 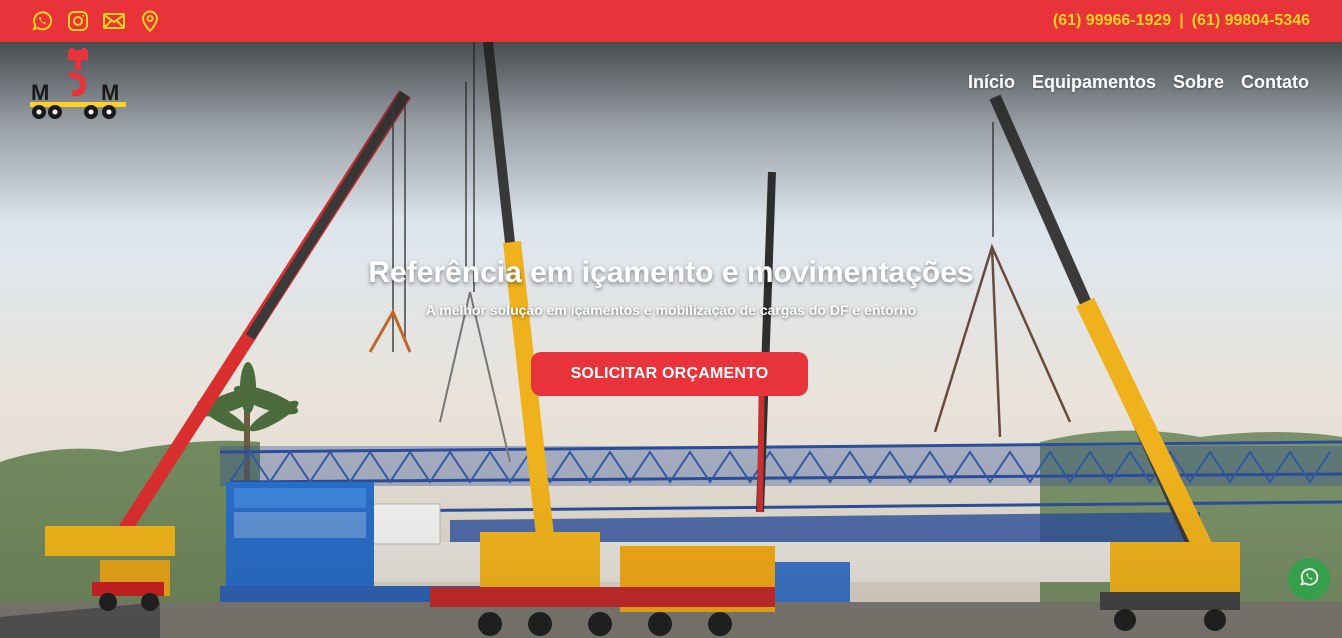 I want to click on request-quote-button: SOLICITAR ORÇAMENTO, so click(x=669, y=374).